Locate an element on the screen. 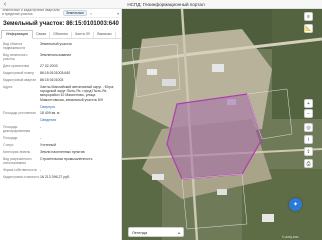  attr-key: Адрес is located at coordinates (8, 86).